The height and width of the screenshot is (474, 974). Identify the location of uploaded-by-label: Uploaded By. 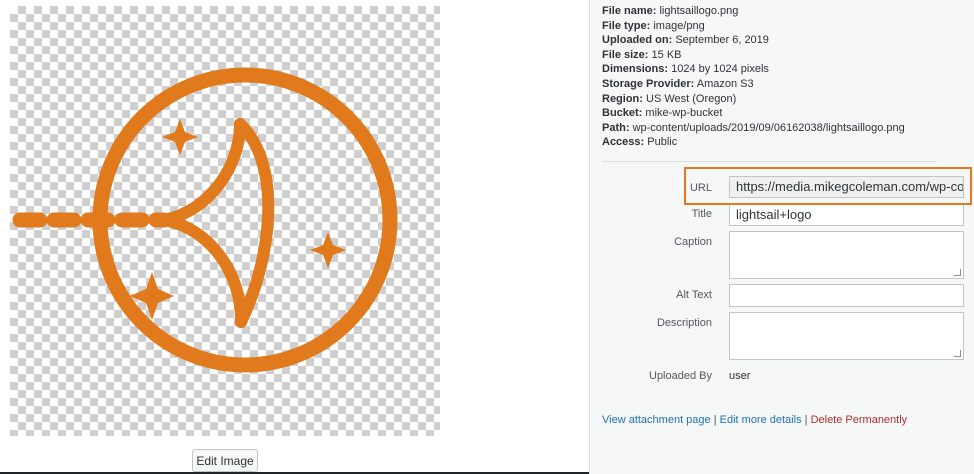
(680, 376).